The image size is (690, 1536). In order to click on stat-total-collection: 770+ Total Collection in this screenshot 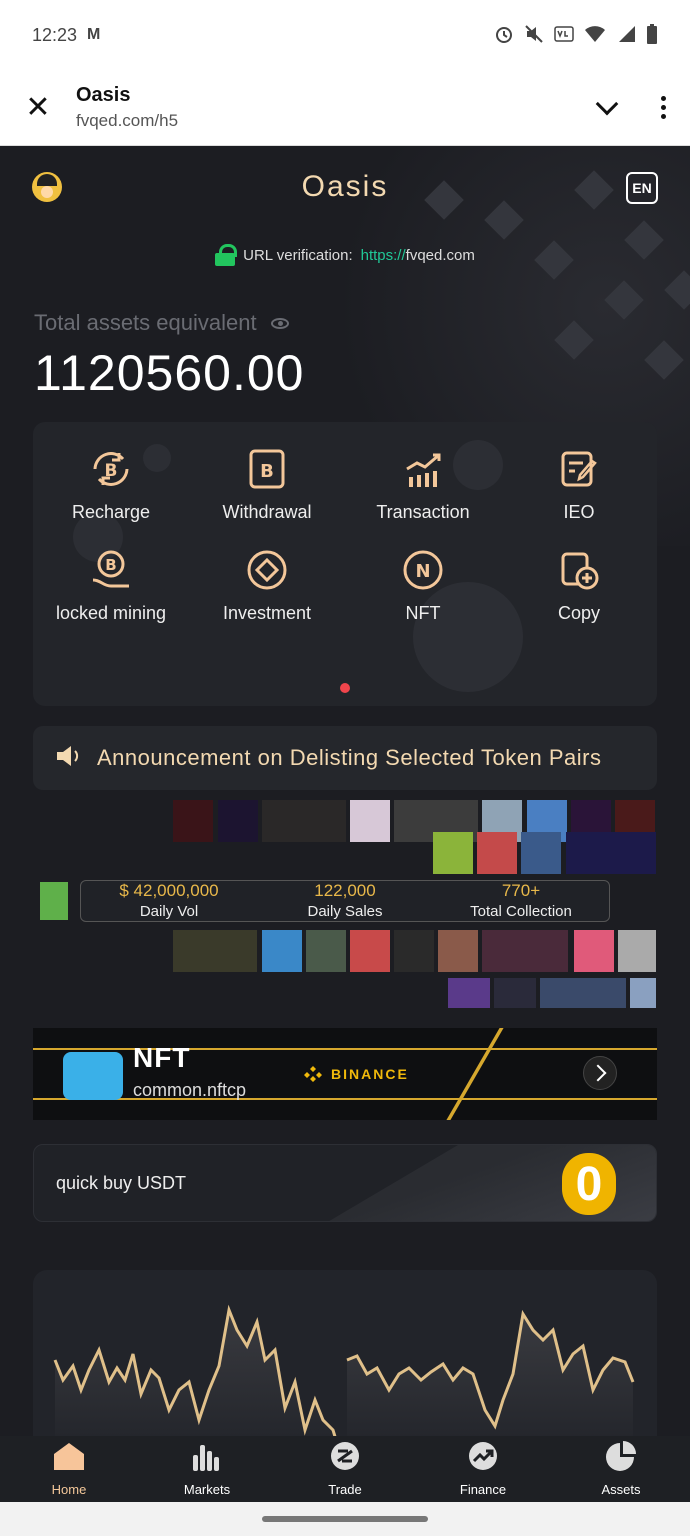, I will do `click(521, 901)`.